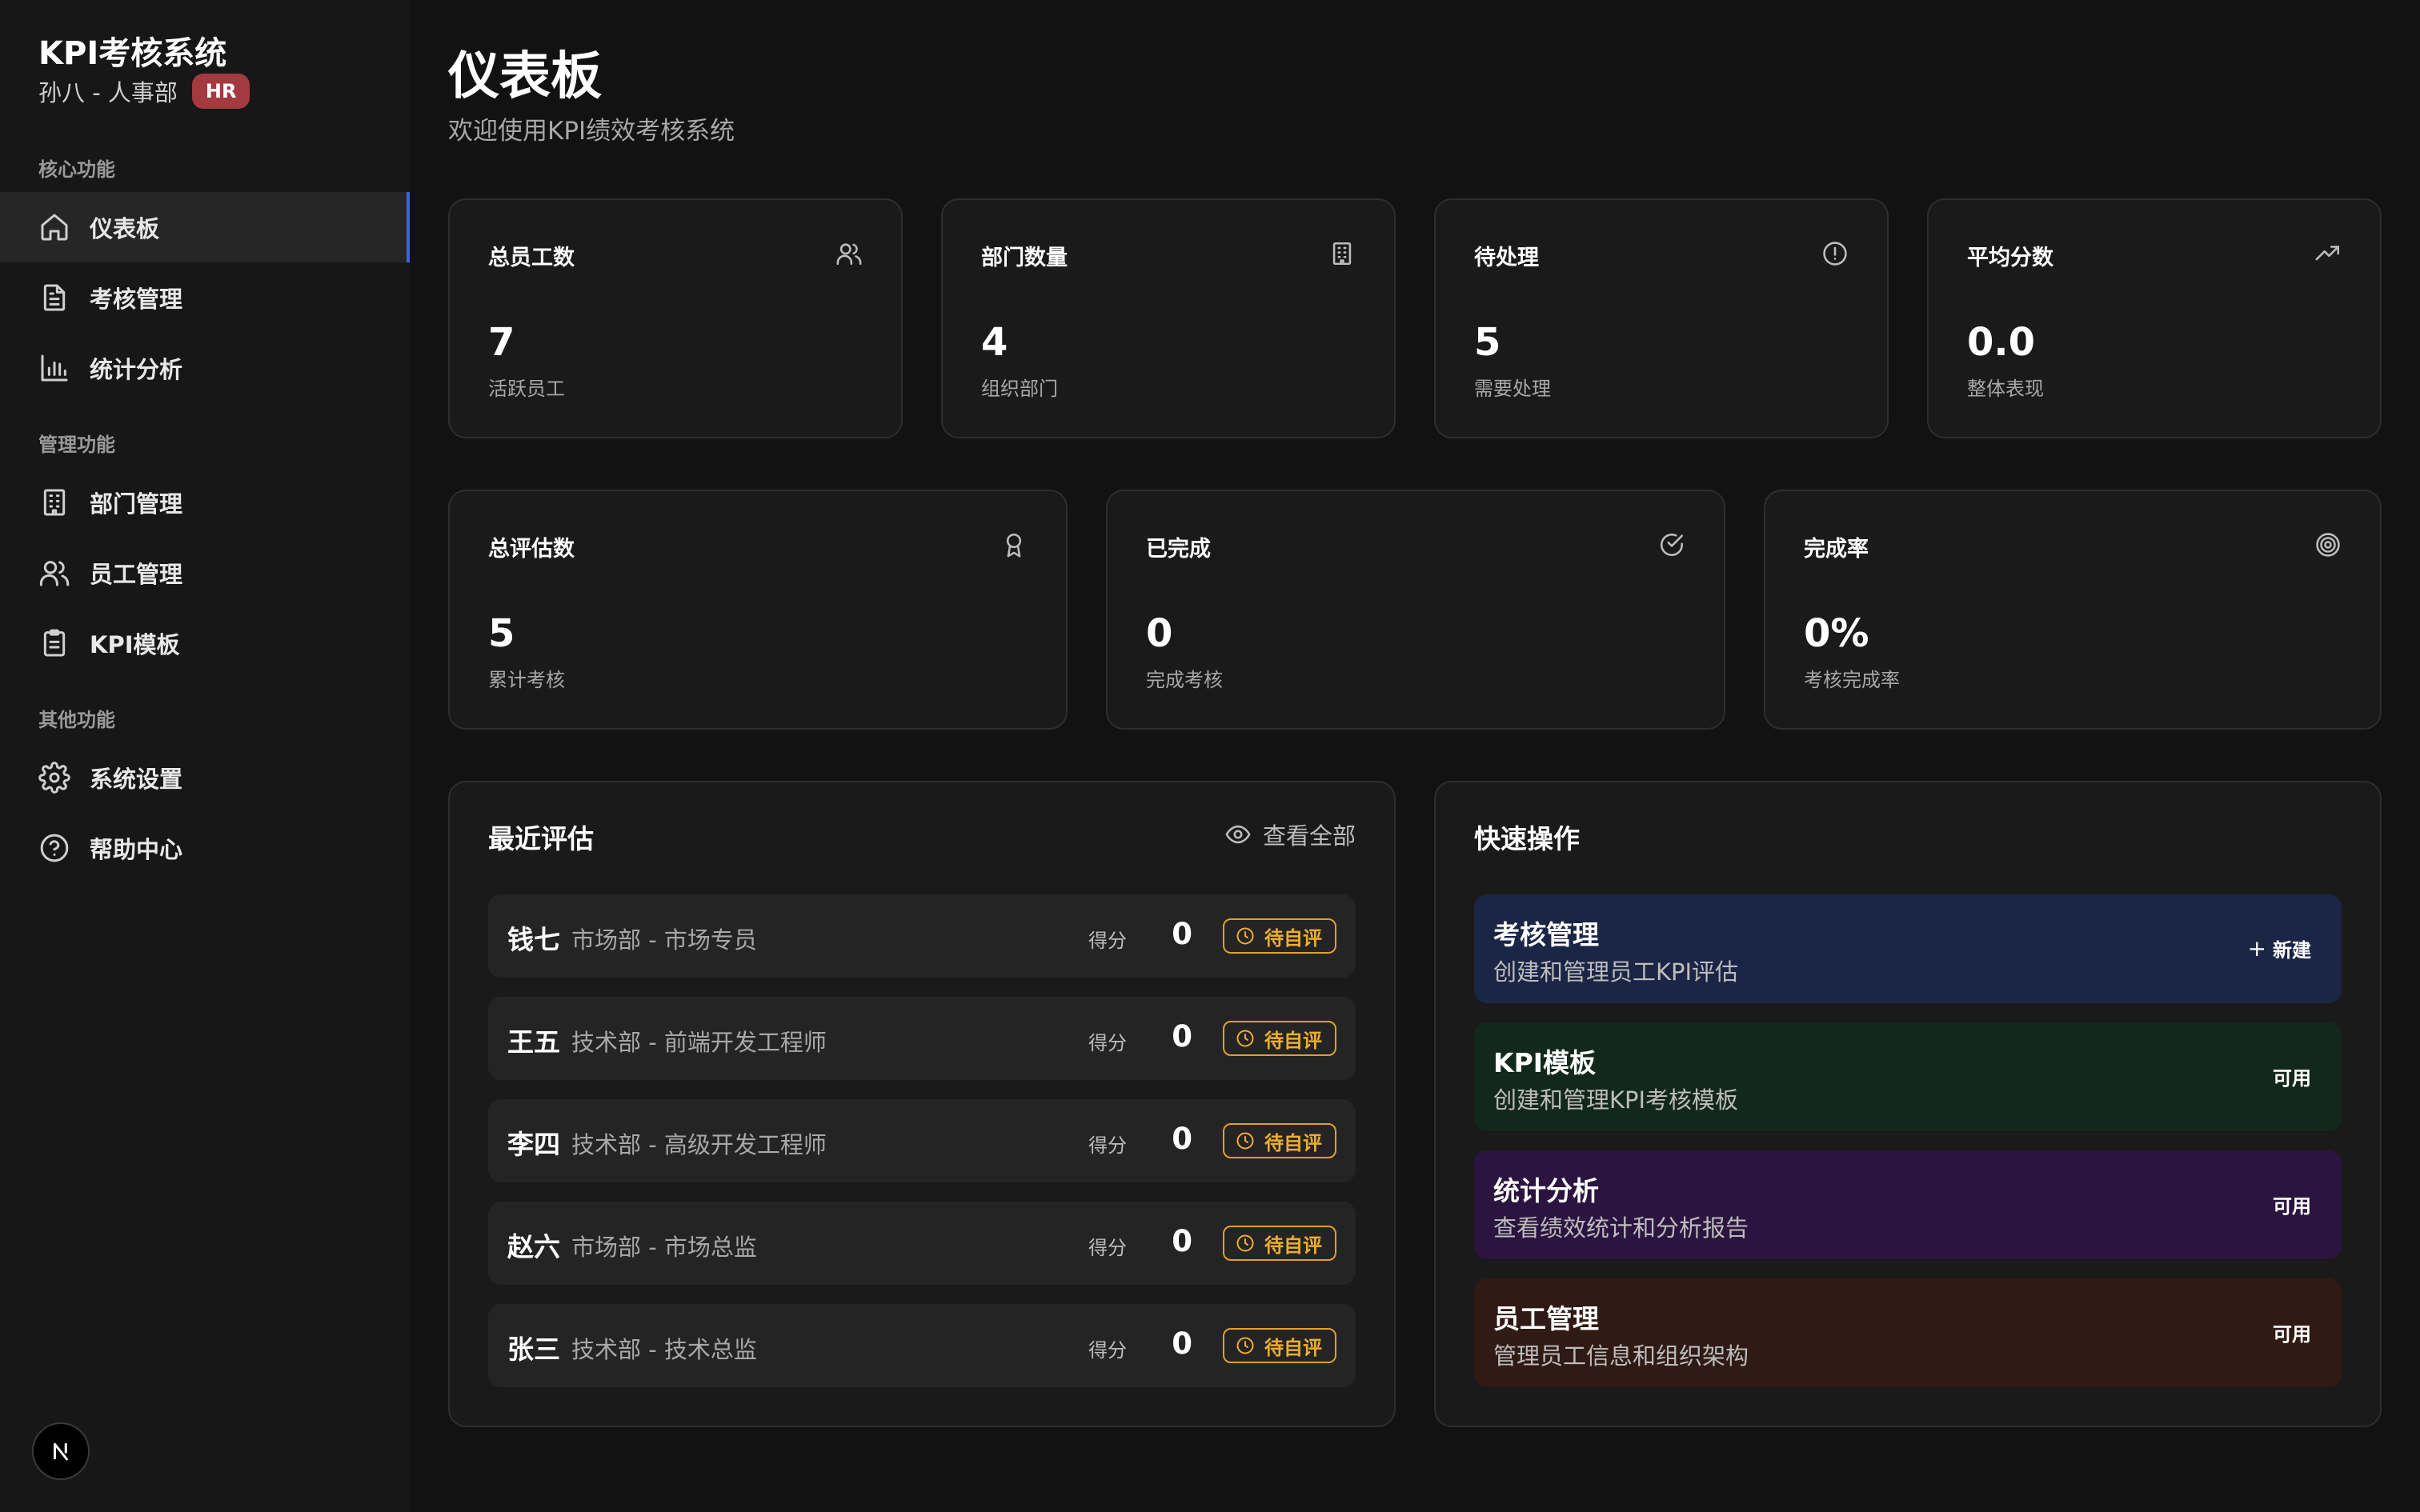  What do you see at coordinates (76, 720) in the screenshot?
I see `section-label-other: 其他功能` at bounding box center [76, 720].